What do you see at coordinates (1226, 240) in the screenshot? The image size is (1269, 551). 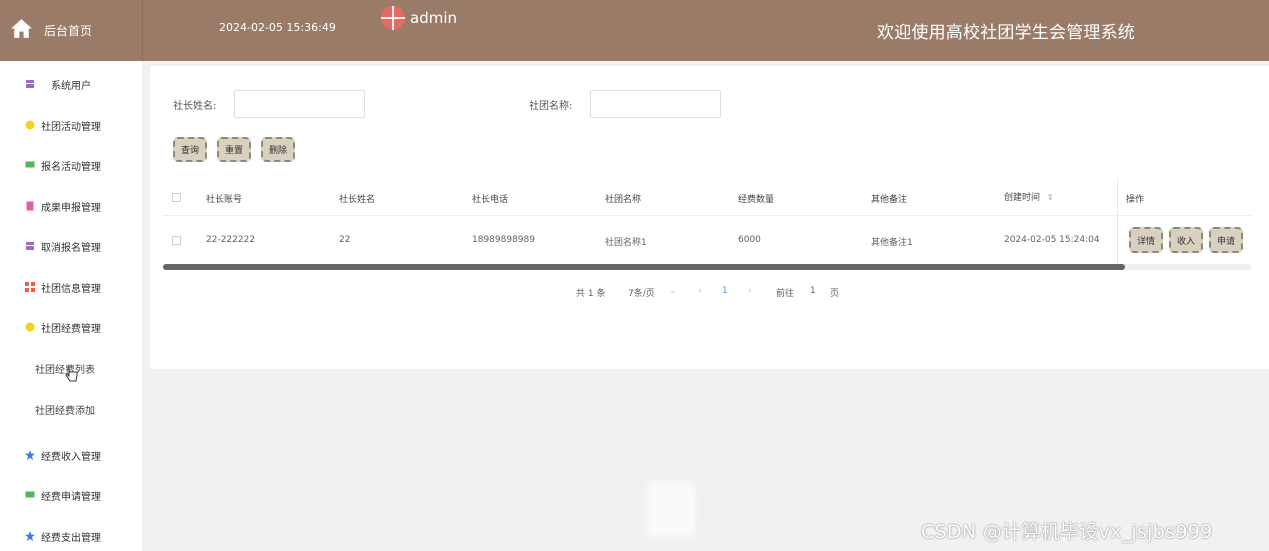 I see `apply-button: 申请` at bounding box center [1226, 240].